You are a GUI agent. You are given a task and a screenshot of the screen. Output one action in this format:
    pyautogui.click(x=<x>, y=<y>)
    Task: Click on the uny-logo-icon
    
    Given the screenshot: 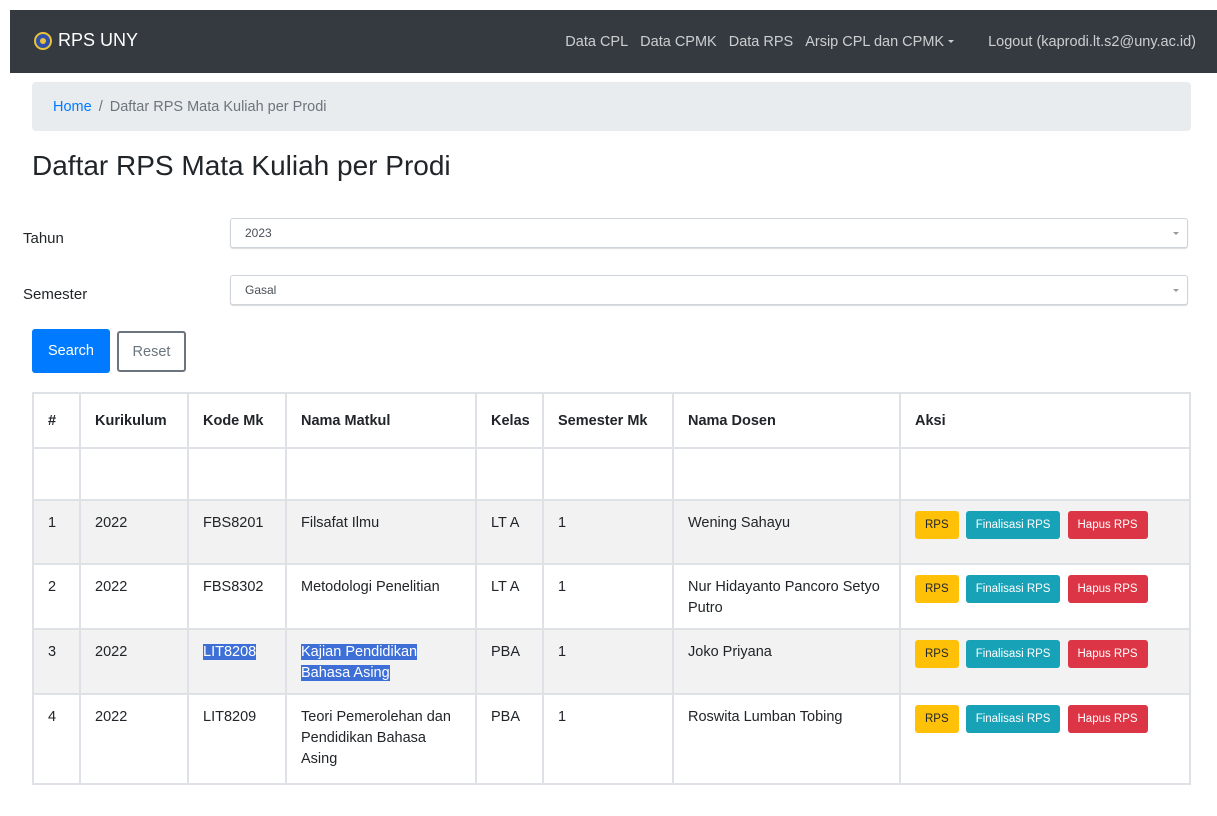 What is the action you would take?
    pyautogui.click(x=43, y=40)
    